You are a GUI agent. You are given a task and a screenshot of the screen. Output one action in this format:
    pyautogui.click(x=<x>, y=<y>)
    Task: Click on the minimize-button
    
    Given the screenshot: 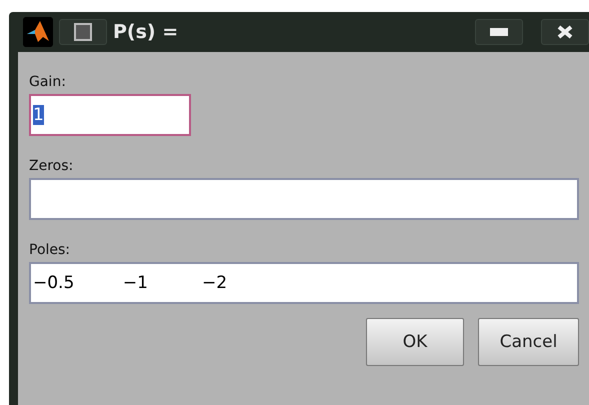 What is the action you would take?
    pyautogui.click(x=499, y=32)
    